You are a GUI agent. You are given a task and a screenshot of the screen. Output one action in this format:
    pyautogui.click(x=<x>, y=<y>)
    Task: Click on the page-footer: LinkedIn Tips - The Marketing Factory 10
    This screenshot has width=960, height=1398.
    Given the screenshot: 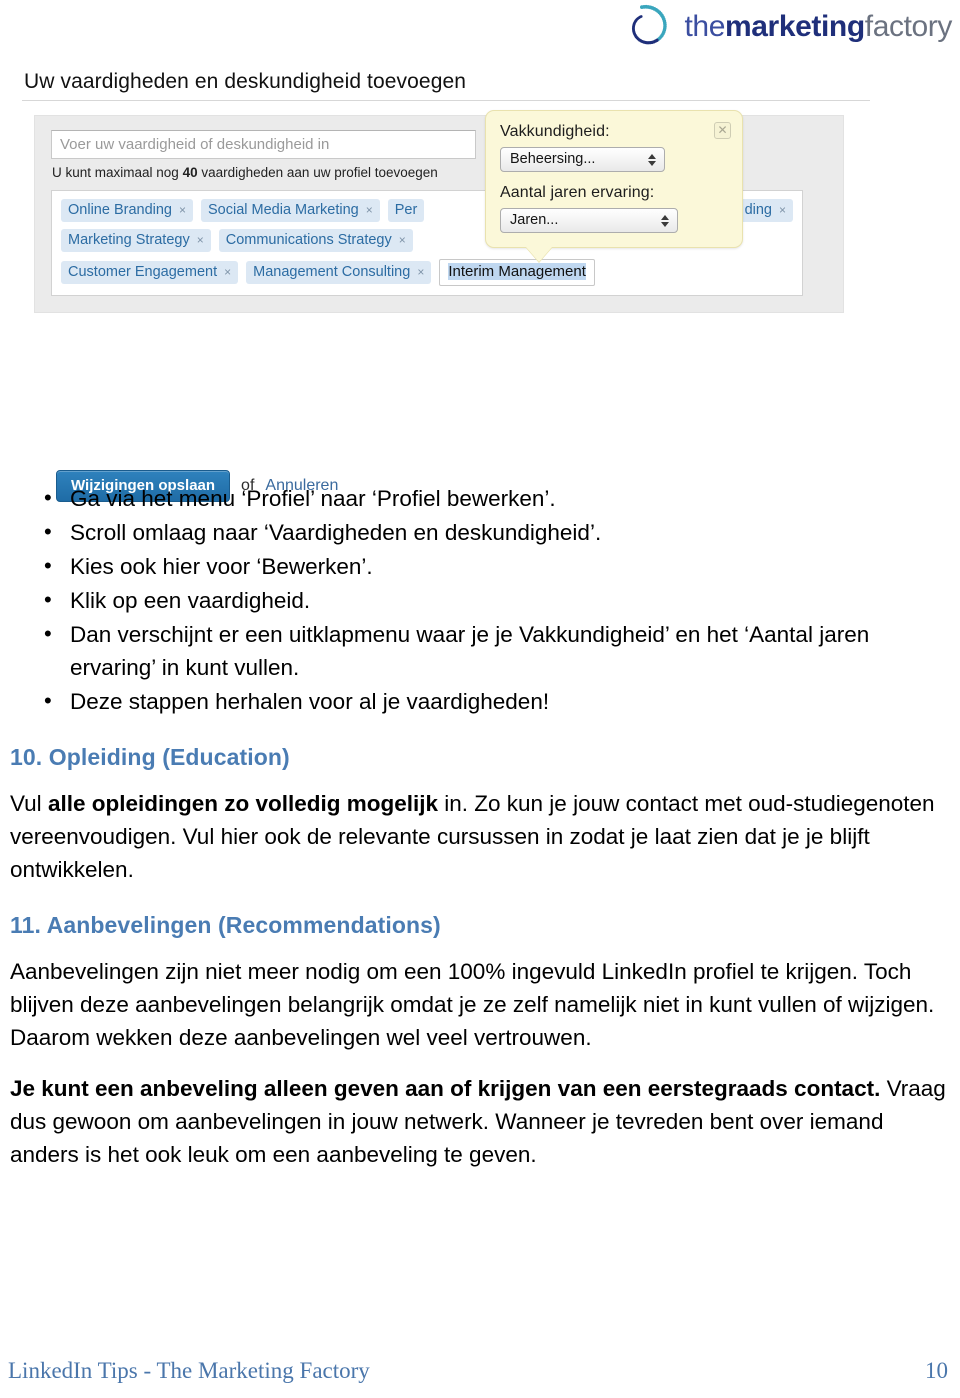 What is the action you would take?
    pyautogui.click(x=478, y=1371)
    